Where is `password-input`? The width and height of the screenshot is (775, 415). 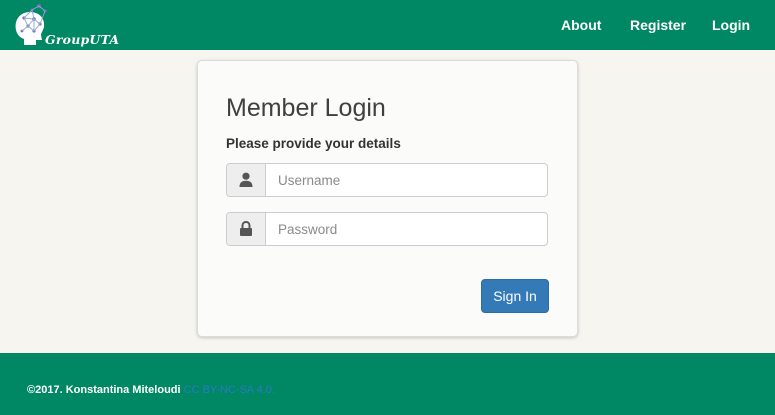 password-input is located at coordinates (407, 229).